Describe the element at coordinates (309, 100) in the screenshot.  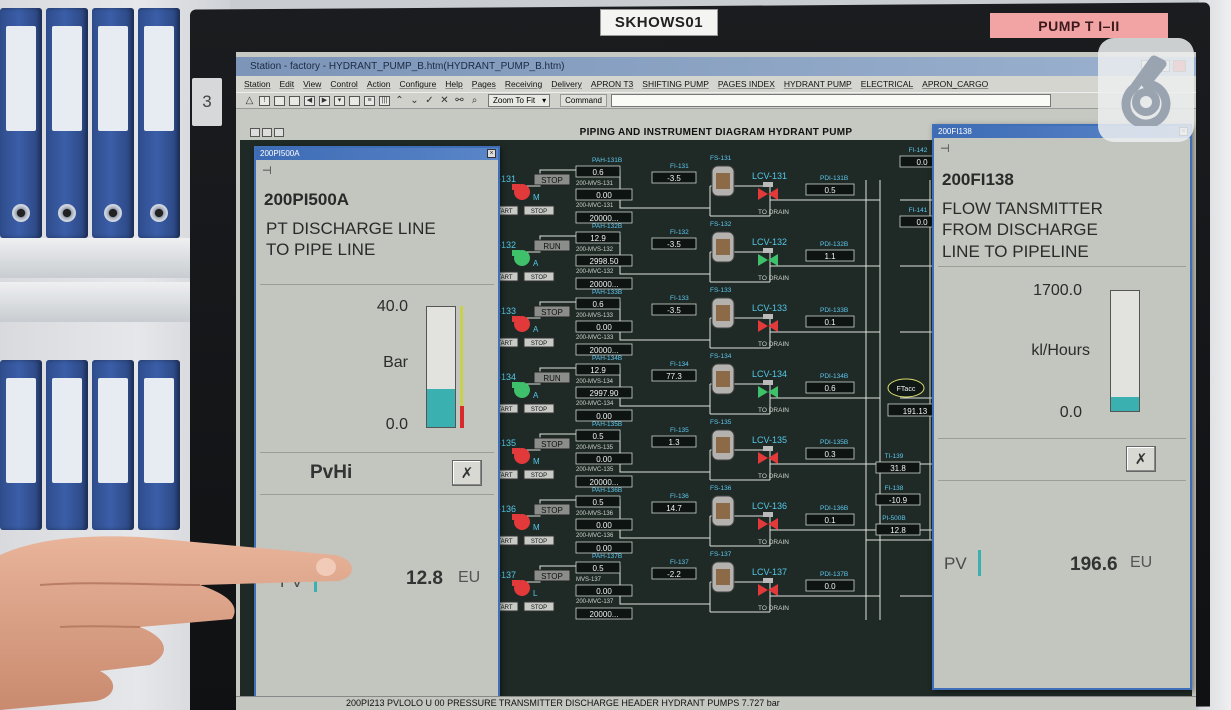
I see `back-icon: ◀` at that location.